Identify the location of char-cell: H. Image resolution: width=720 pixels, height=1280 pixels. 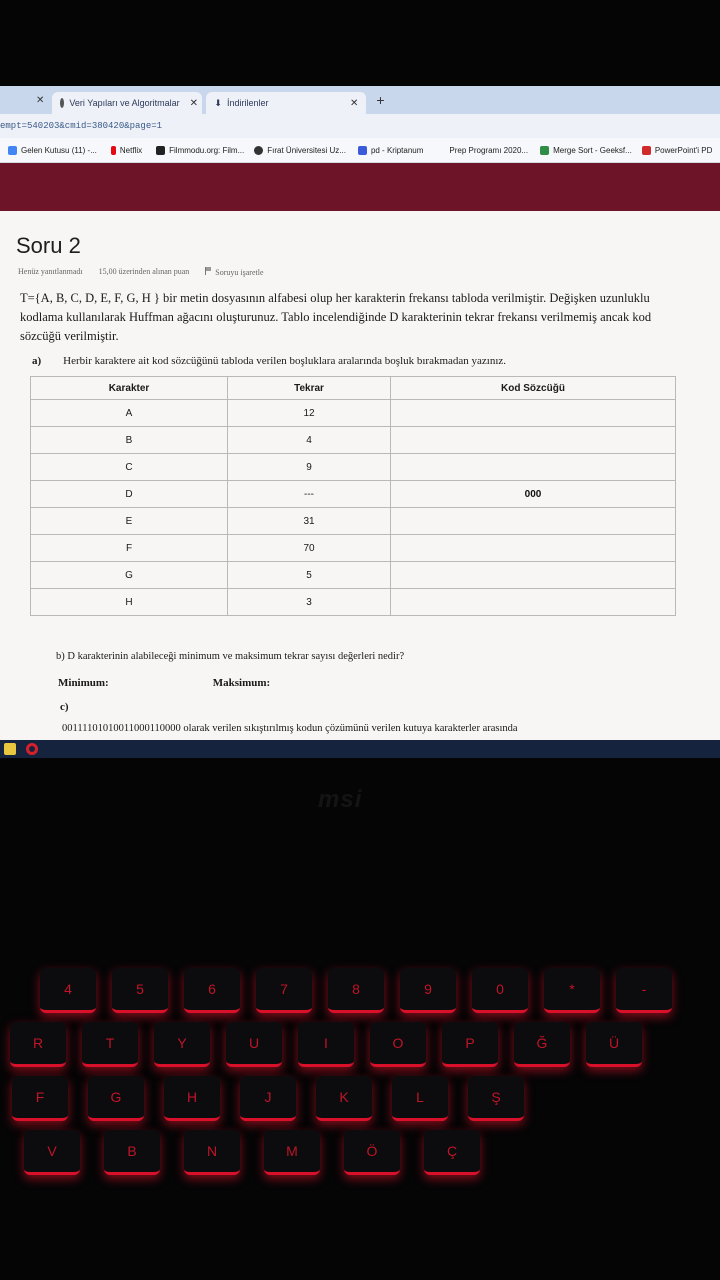
(129, 602).